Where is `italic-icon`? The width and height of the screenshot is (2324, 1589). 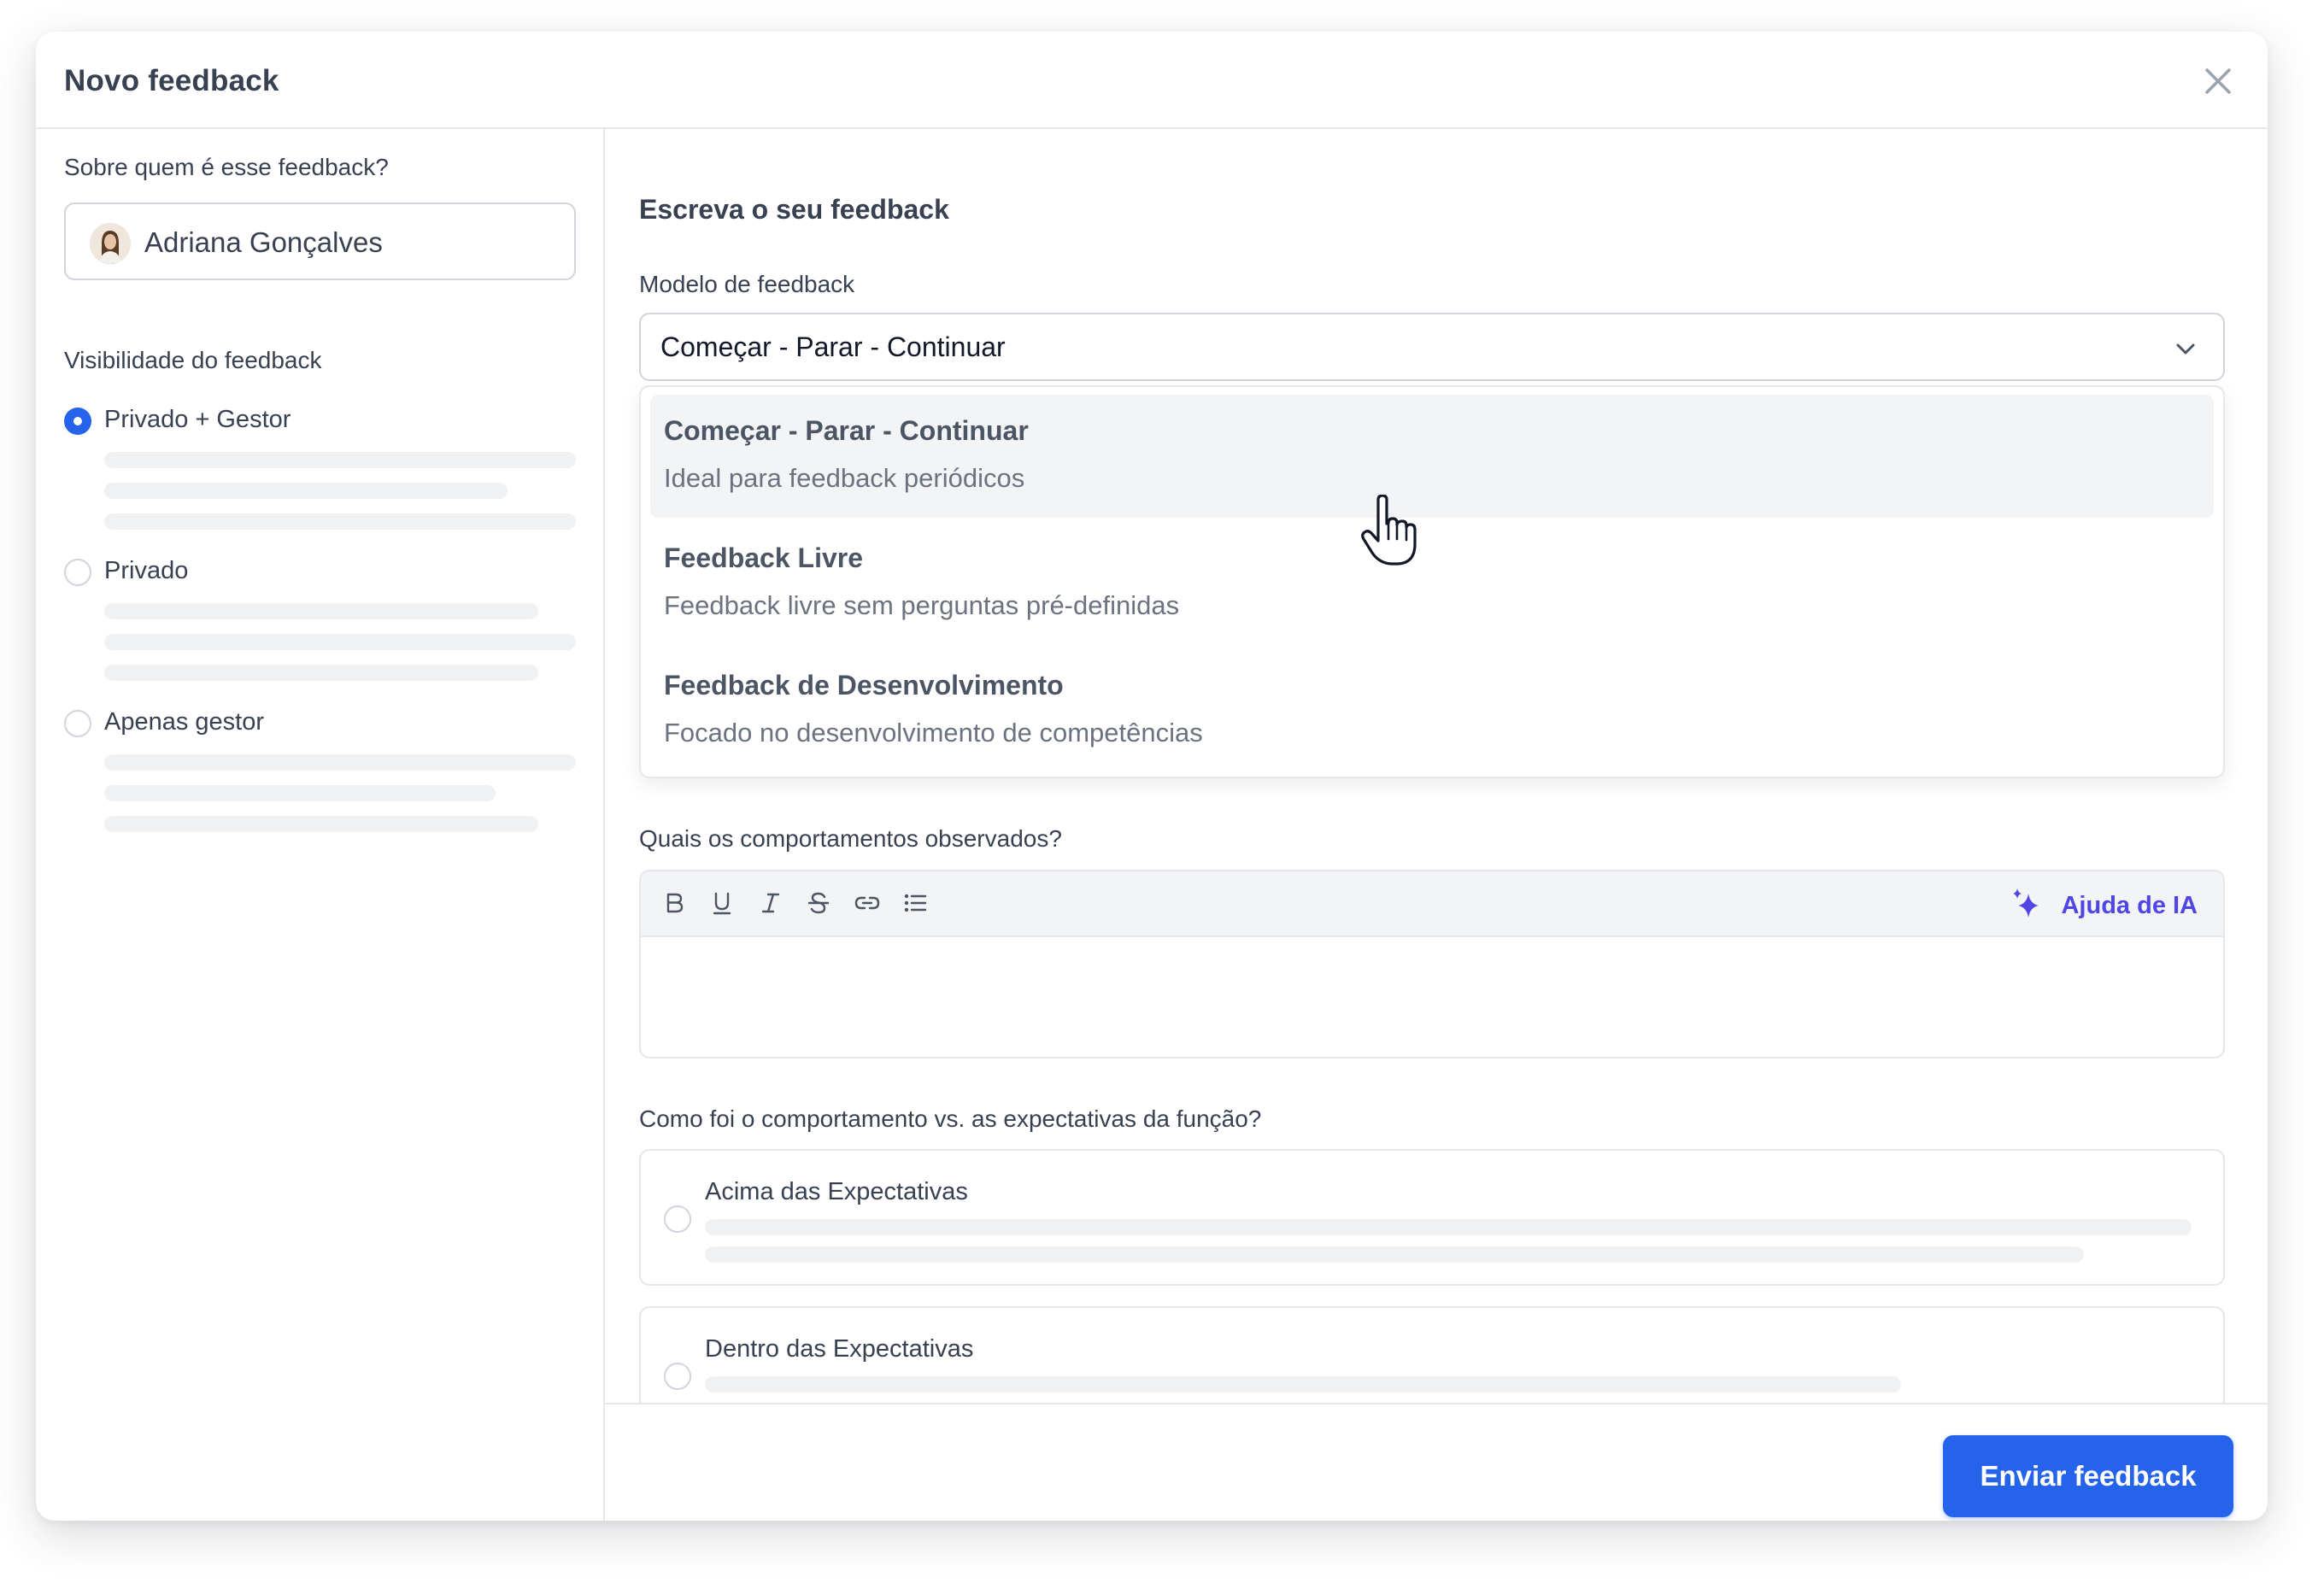
italic-icon is located at coordinates (770, 903).